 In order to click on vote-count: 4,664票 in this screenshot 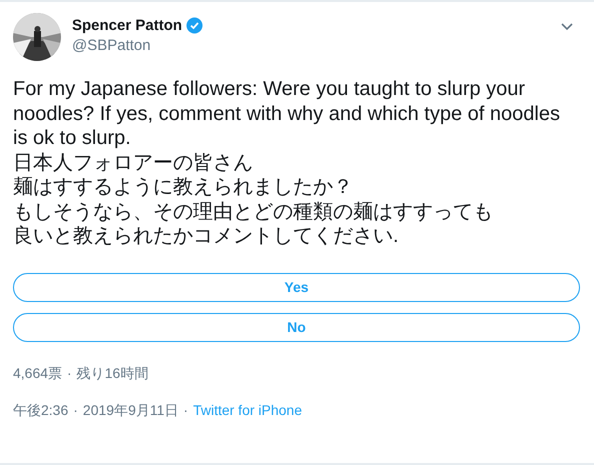, I will do `click(37, 373)`.